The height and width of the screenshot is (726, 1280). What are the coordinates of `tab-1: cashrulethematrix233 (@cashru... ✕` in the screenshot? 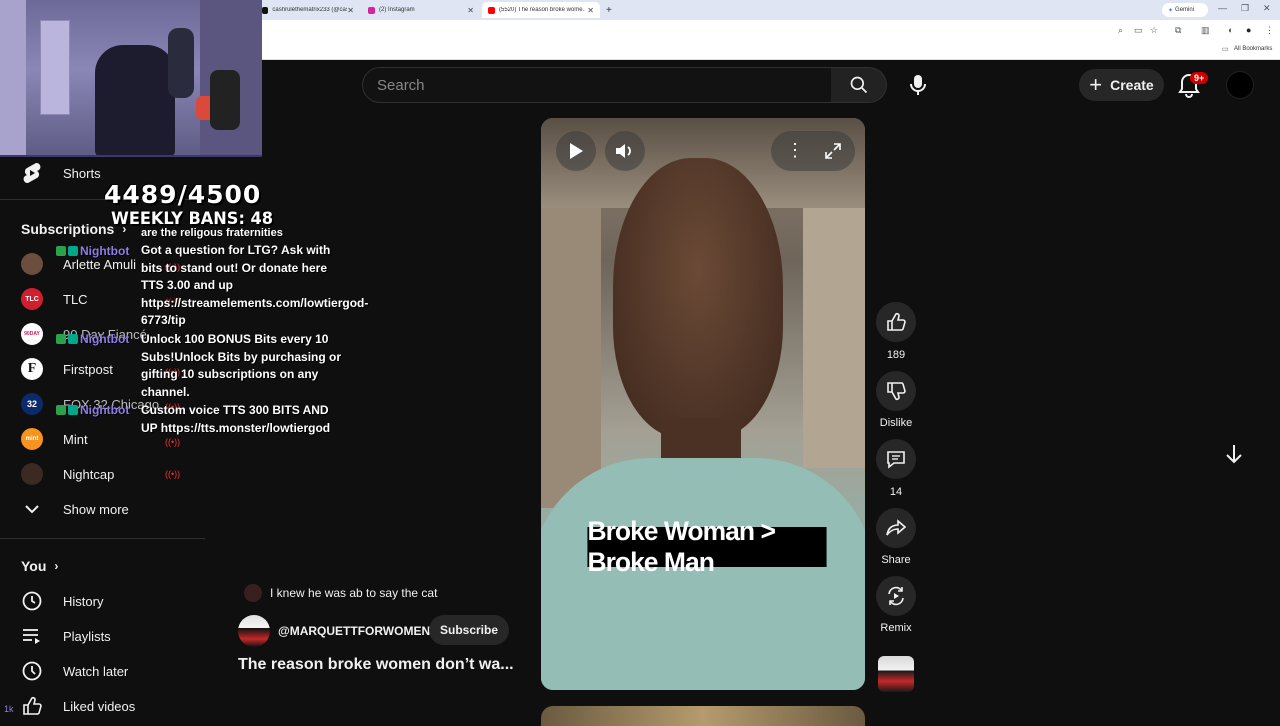 It's located at (308, 10).